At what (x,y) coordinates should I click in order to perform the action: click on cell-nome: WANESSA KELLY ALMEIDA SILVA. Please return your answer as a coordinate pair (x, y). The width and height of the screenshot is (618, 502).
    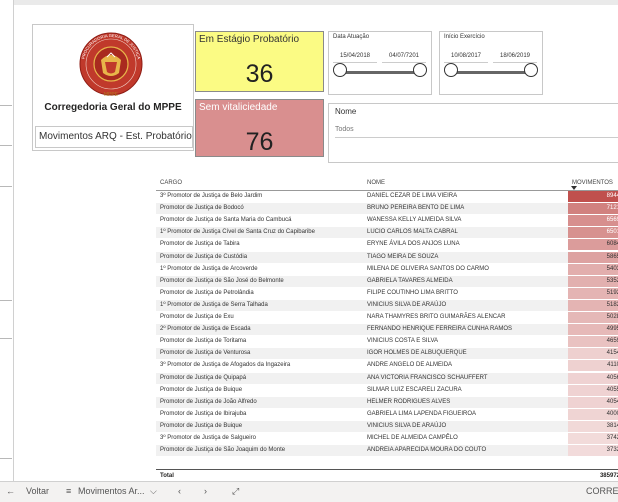
    Looking at the image, I should click on (414, 220).